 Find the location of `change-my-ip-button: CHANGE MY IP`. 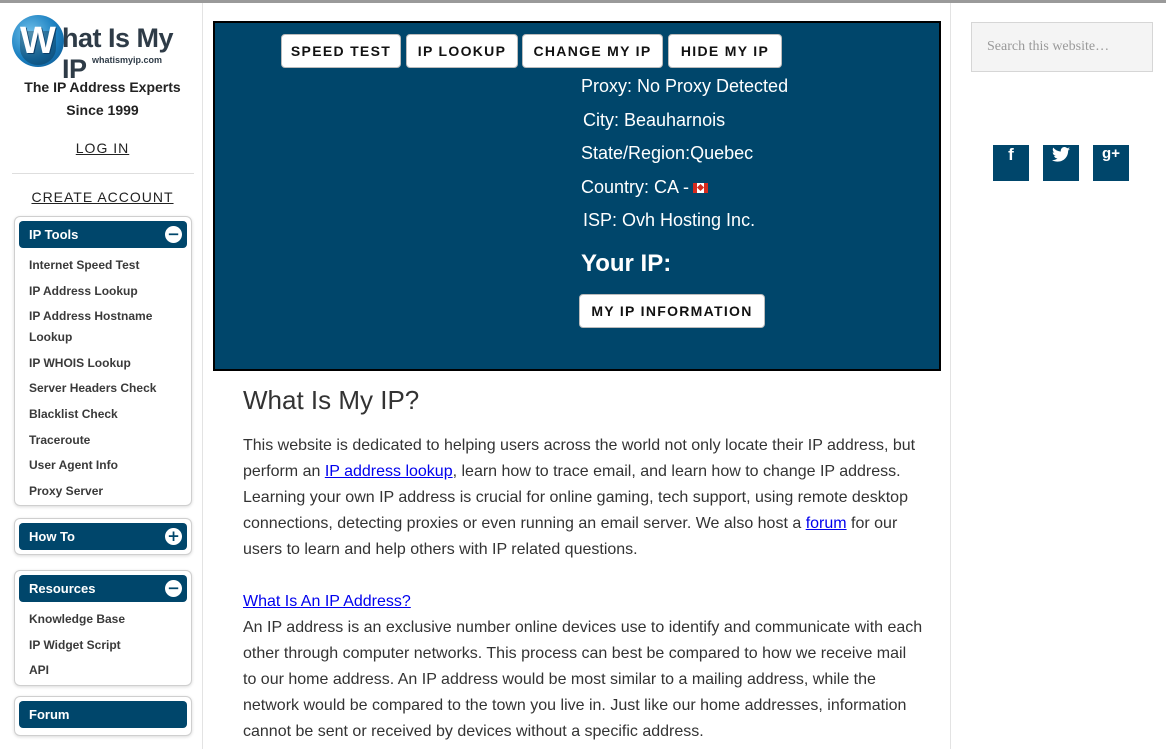

change-my-ip-button: CHANGE MY IP is located at coordinates (592, 51).